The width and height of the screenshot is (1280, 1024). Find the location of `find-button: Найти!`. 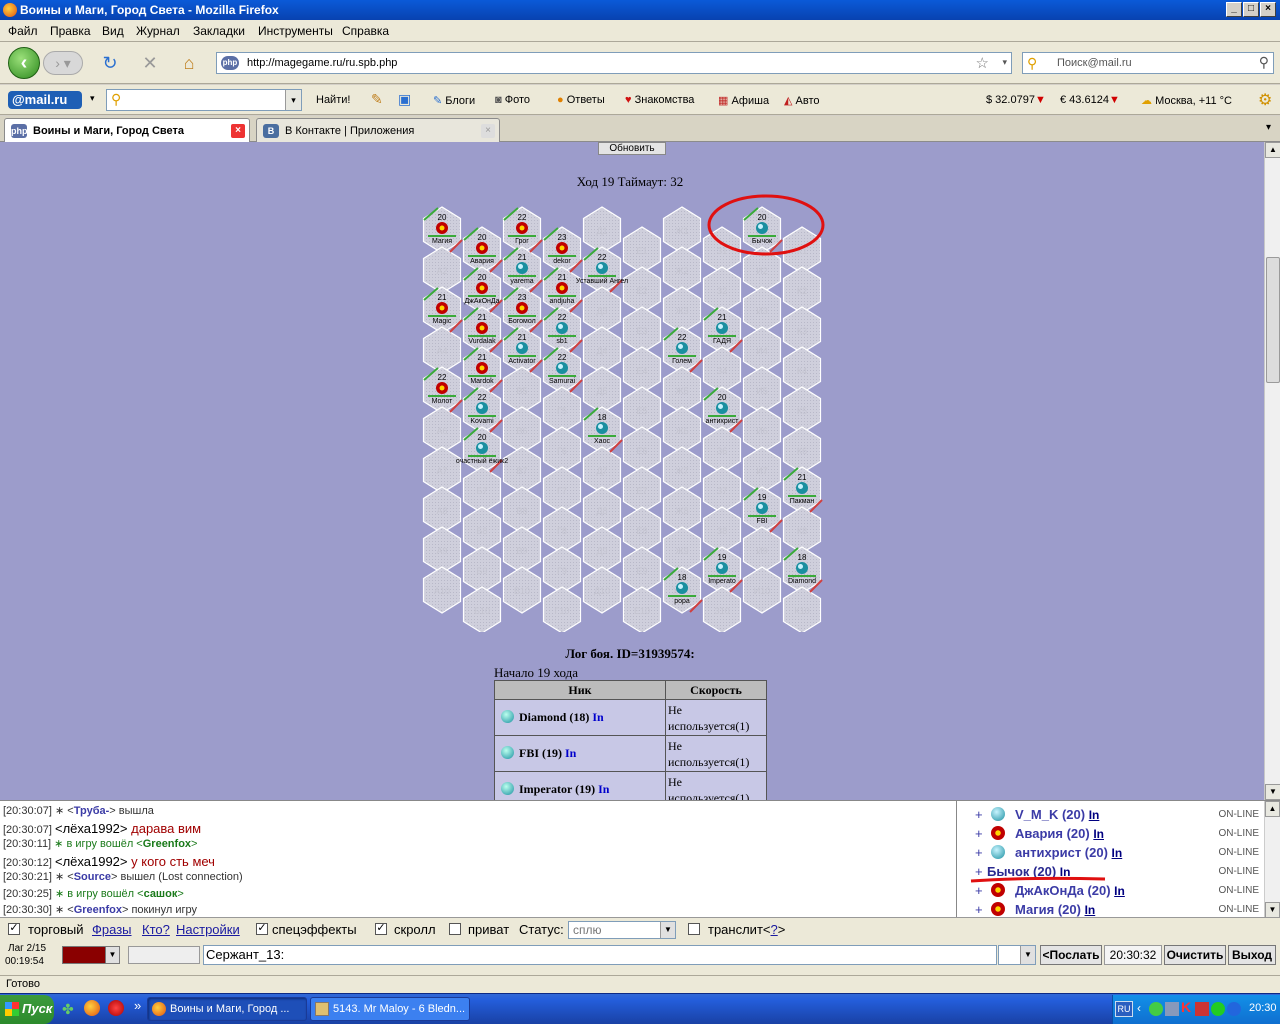

find-button: Найти! is located at coordinates (333, 100).